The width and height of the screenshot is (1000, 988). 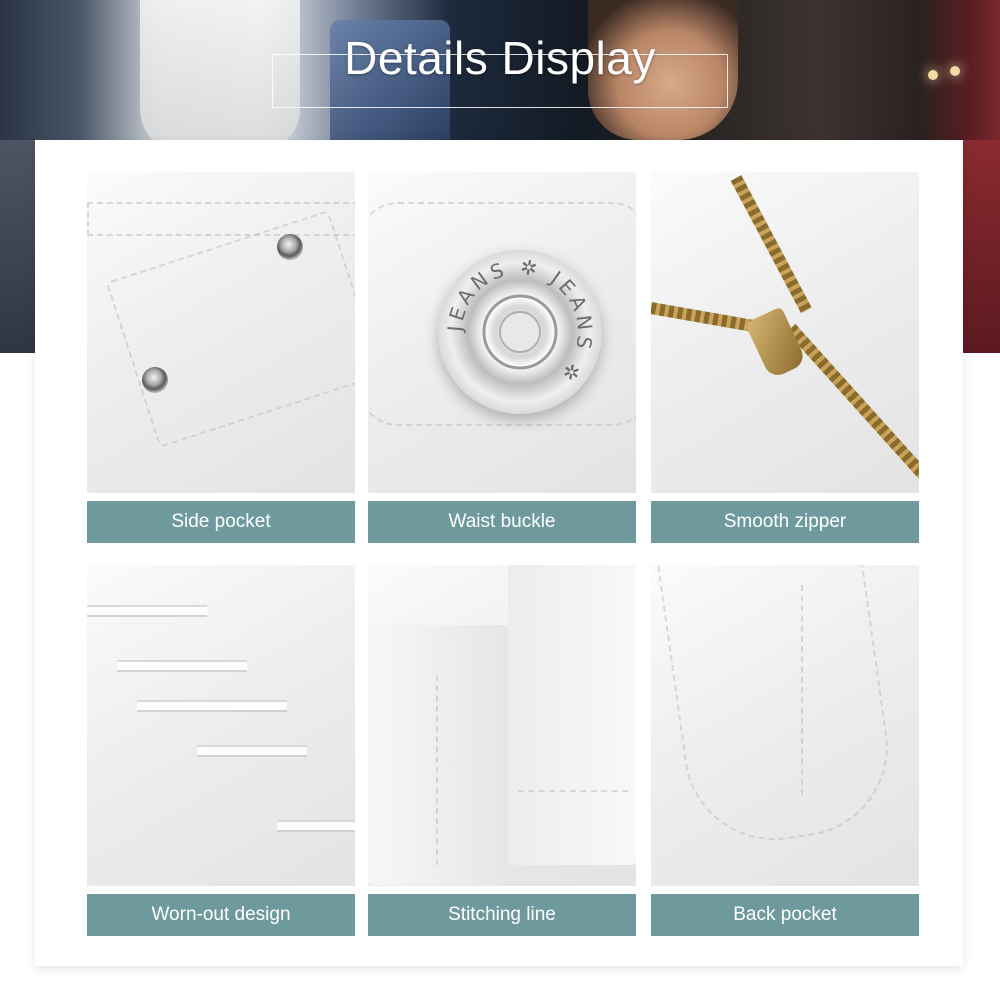 I want to click on smooth-zipper-photo, so click(x=785, y=332).